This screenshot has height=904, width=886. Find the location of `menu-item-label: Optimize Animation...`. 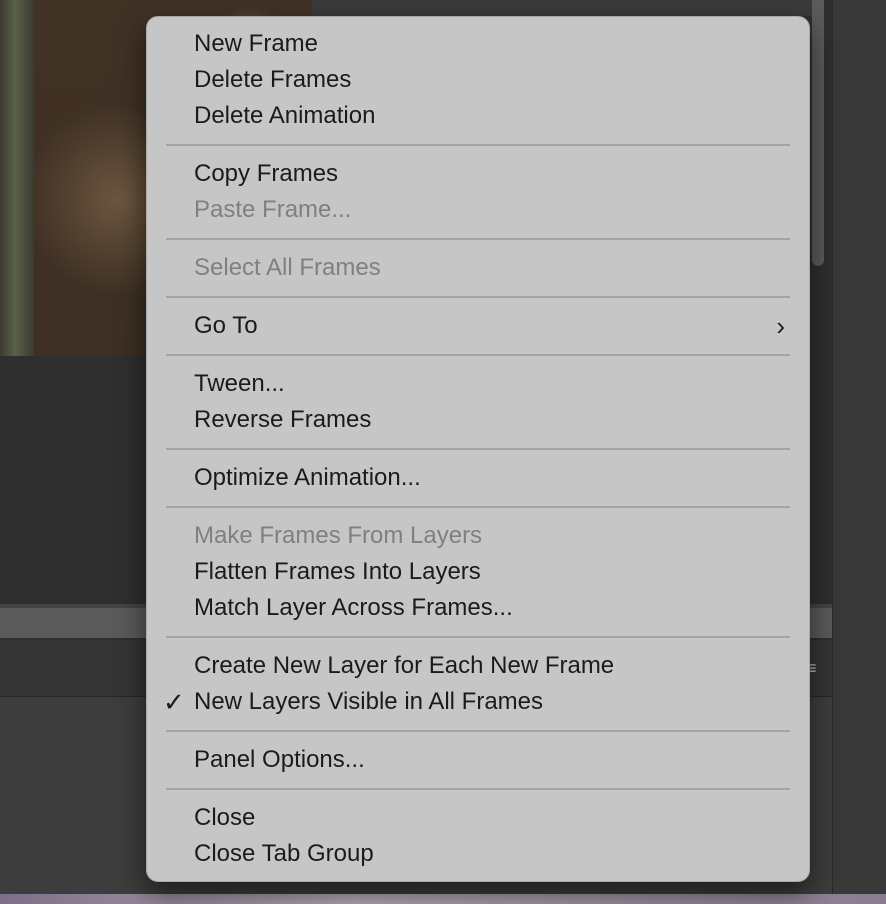

menu-item-label: Optimize Animation... is located at coordinates (307, 477).